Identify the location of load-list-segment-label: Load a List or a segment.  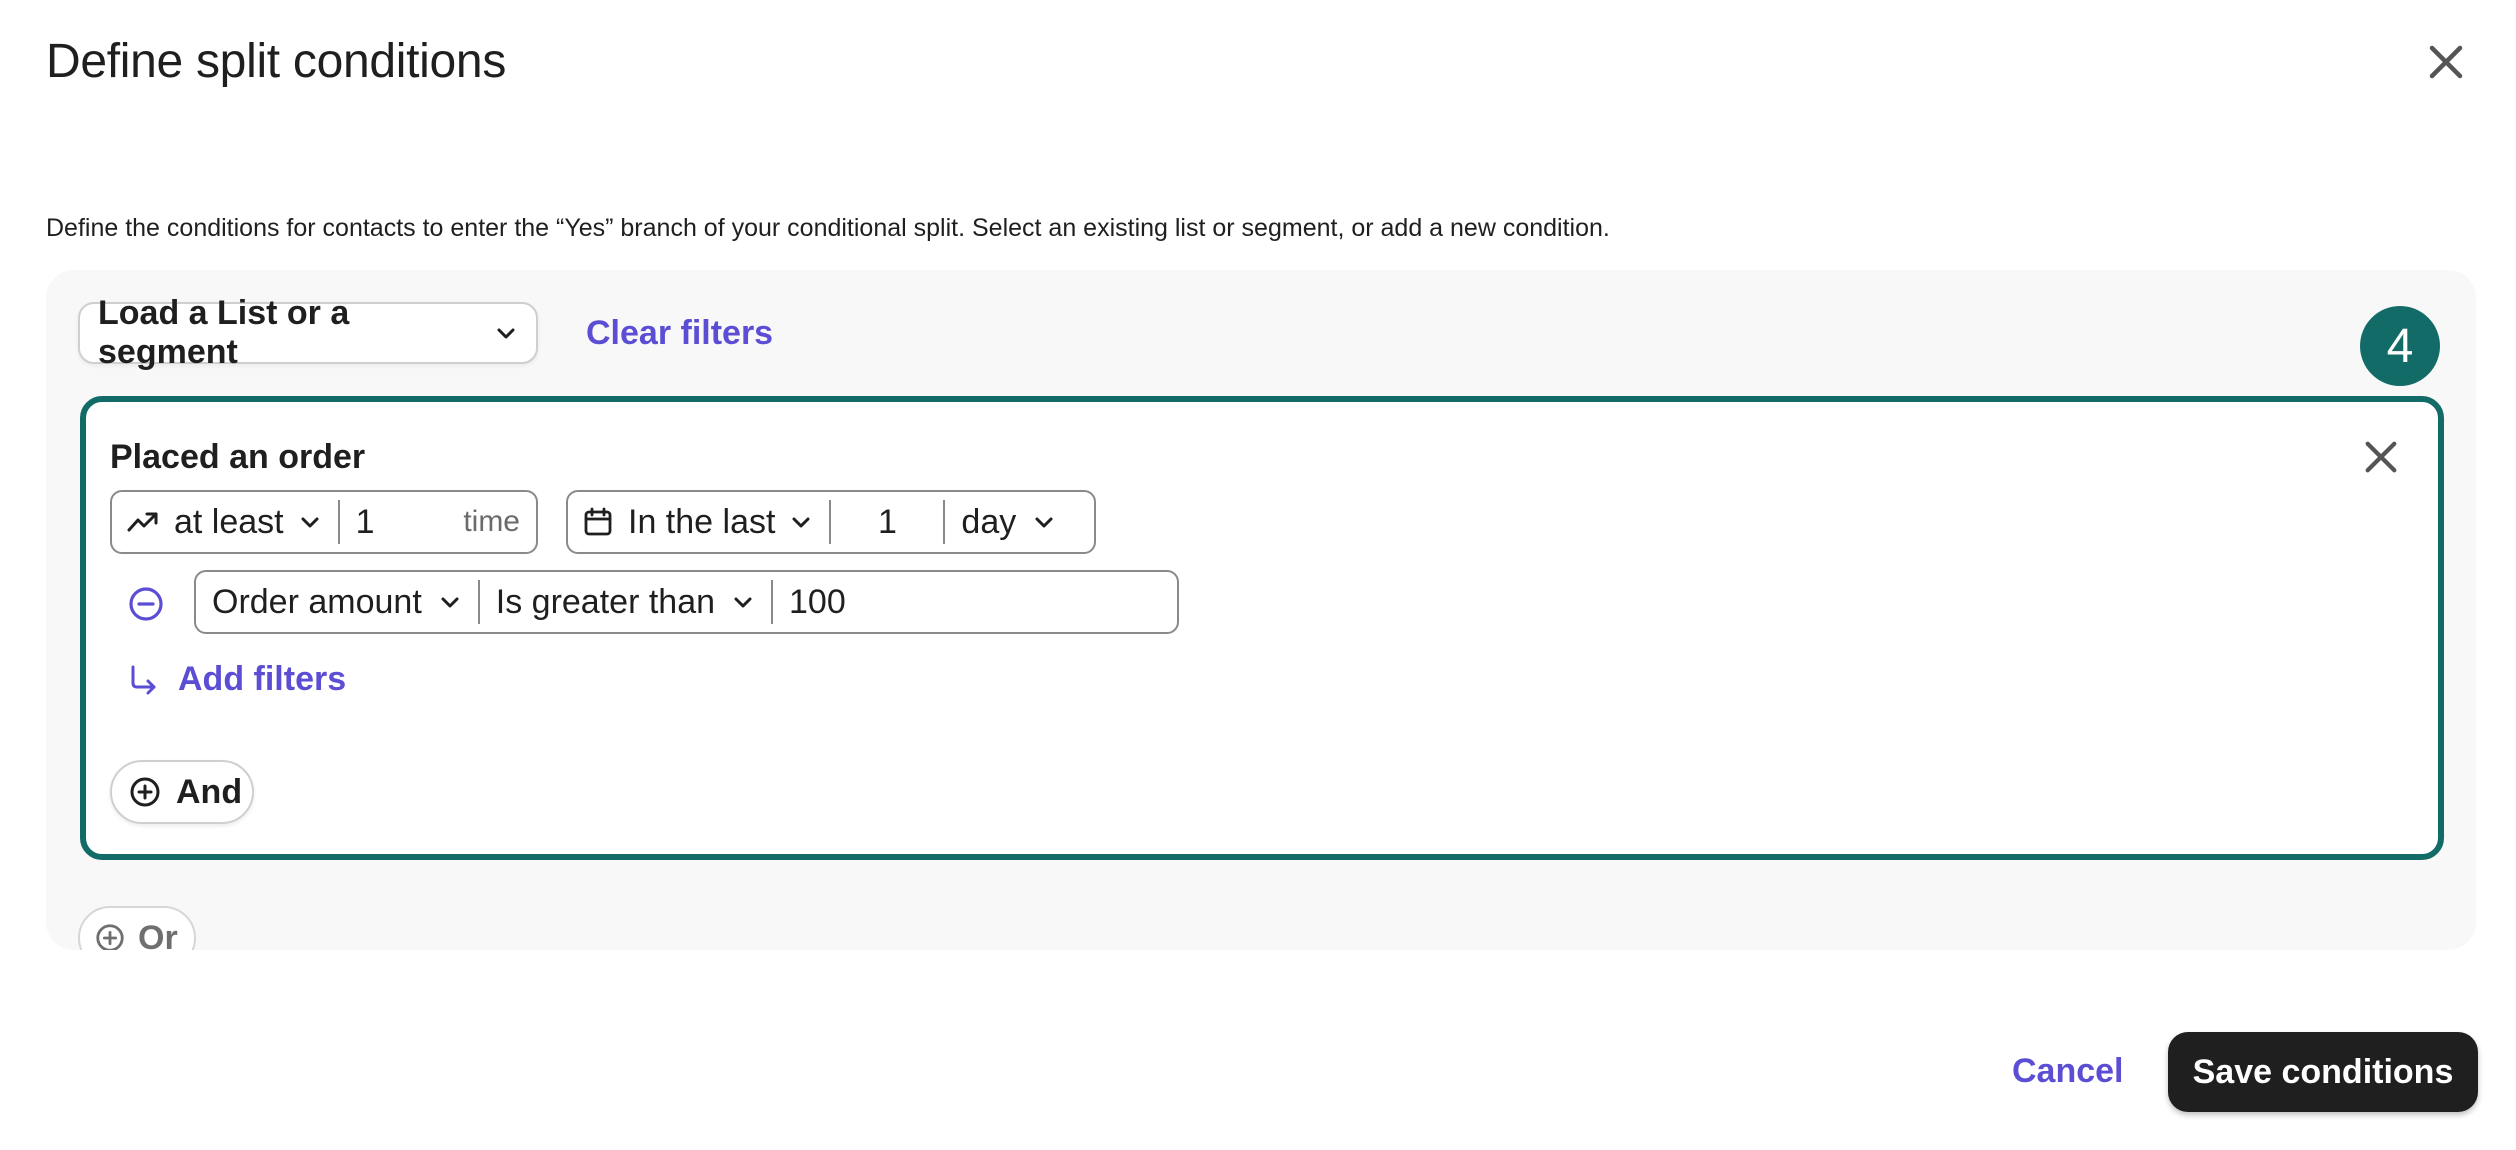
(224, 332).